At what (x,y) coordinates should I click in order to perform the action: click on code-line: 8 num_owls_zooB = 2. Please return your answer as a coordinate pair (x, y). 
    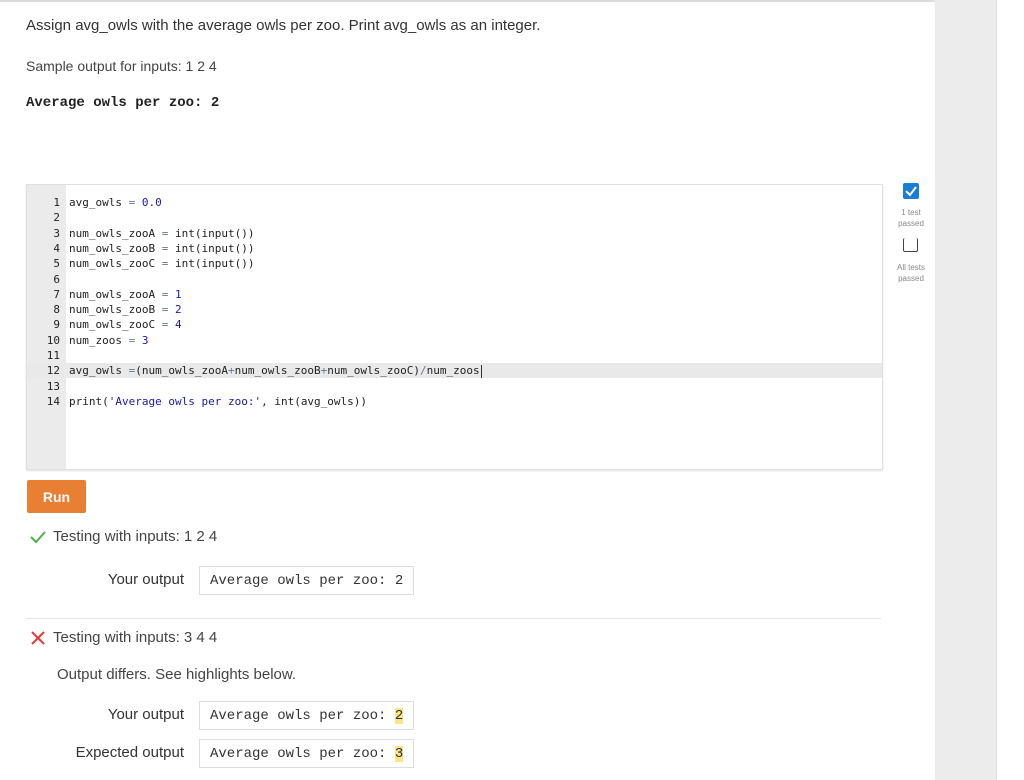
    Looking at the image, I should click on (454, 309).